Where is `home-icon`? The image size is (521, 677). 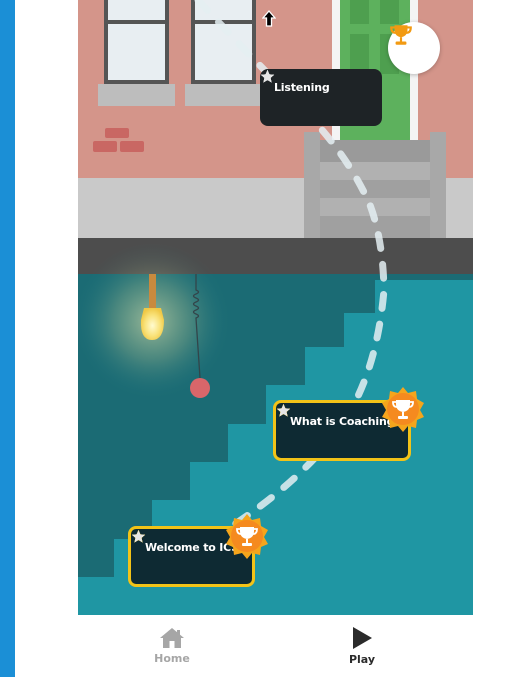
home-icon is located at coordinates (172, 638).